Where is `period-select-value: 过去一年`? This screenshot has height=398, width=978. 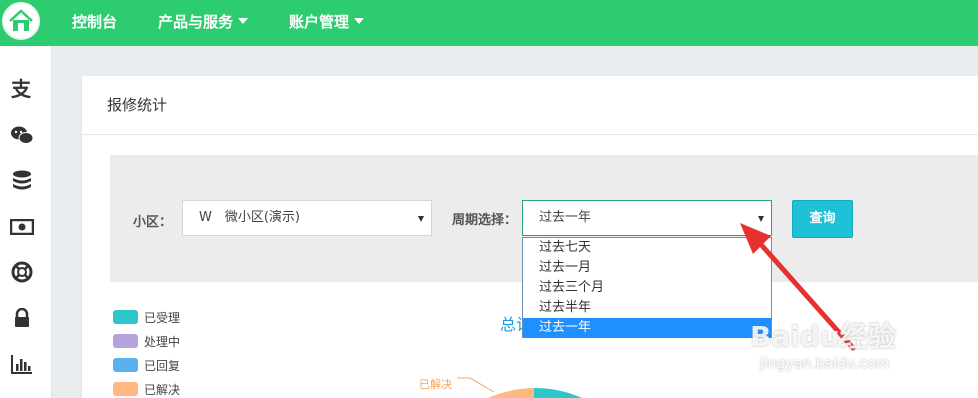 period-select-value: 过去一年 is located at coordinates (565, 217).